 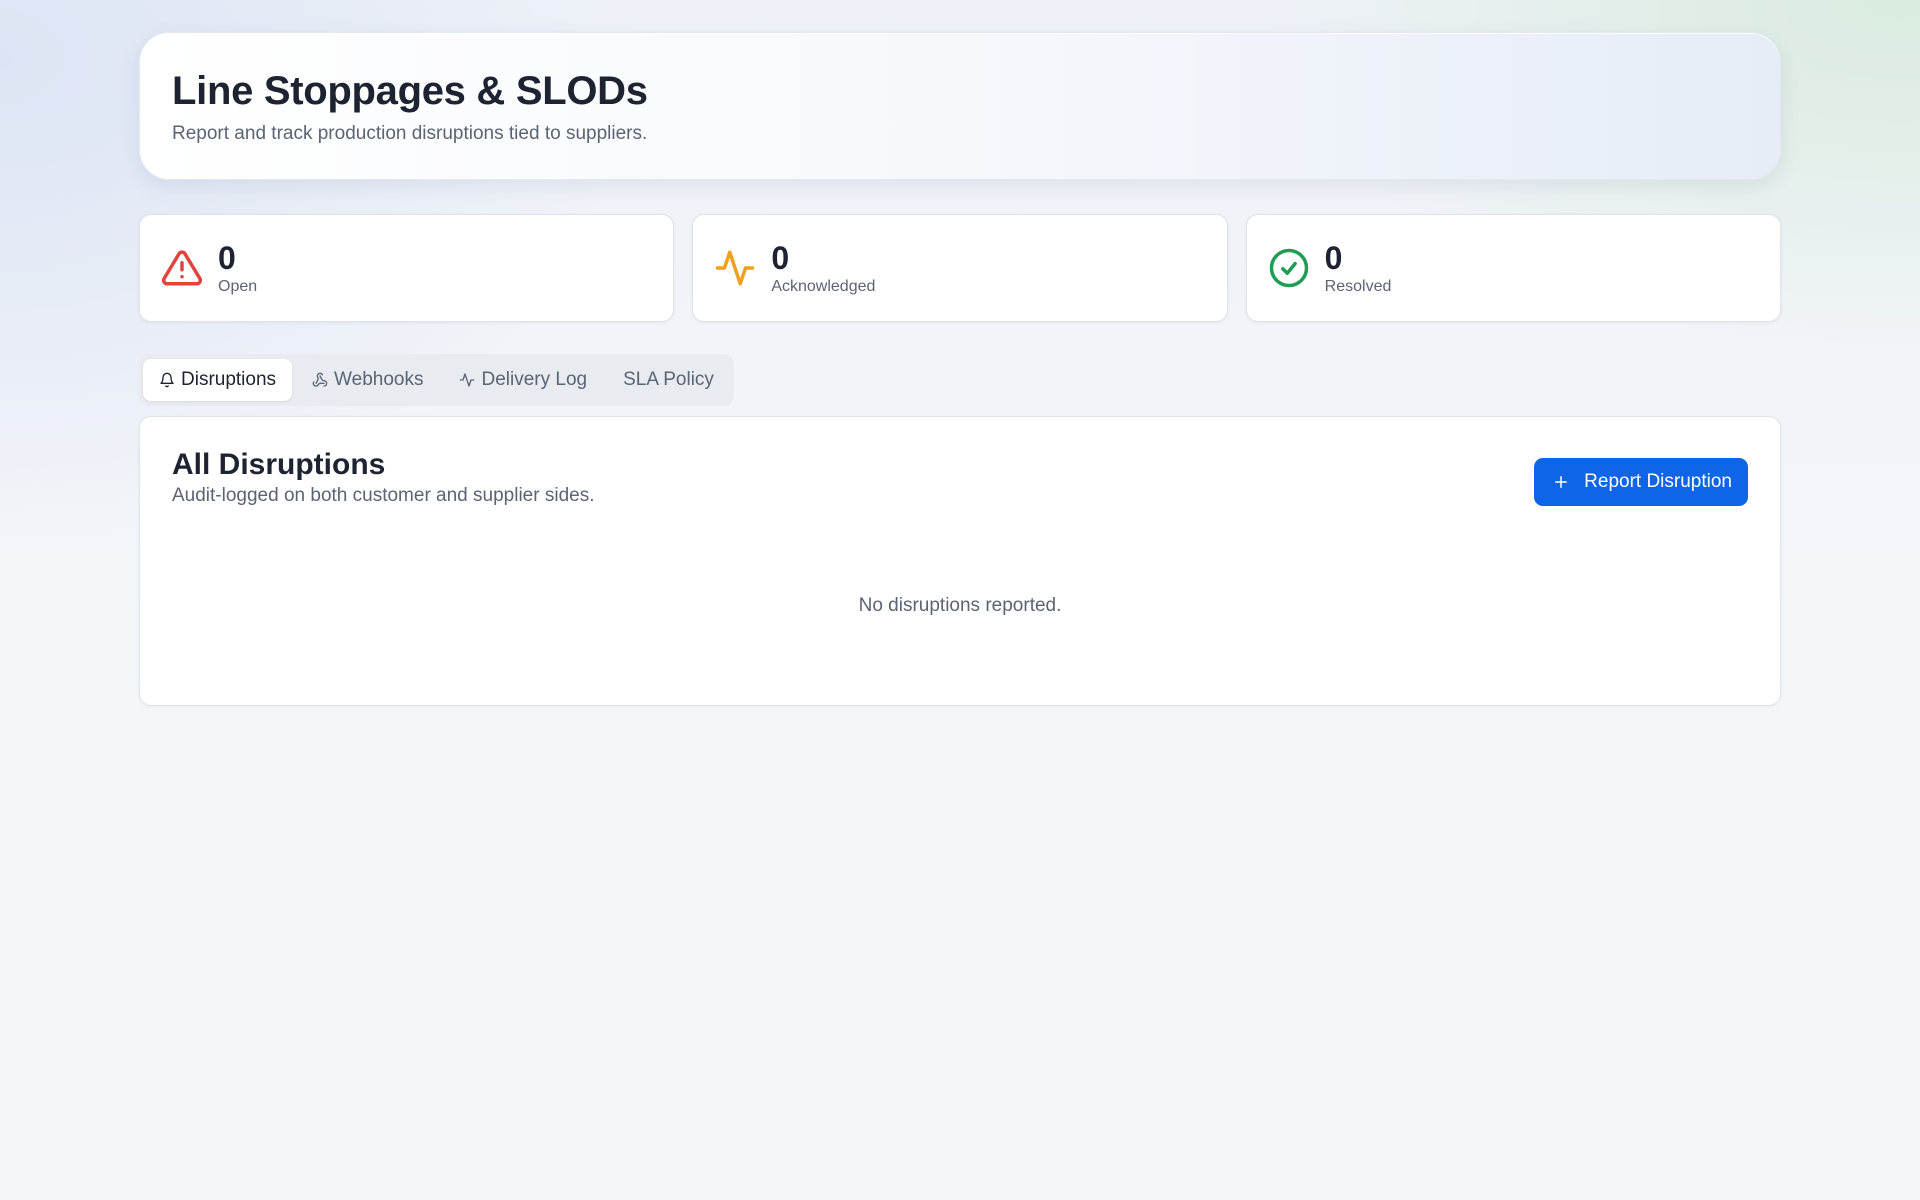 I want to click on tab-sla-policy: SLA Policy, so click(x=668, y=380).